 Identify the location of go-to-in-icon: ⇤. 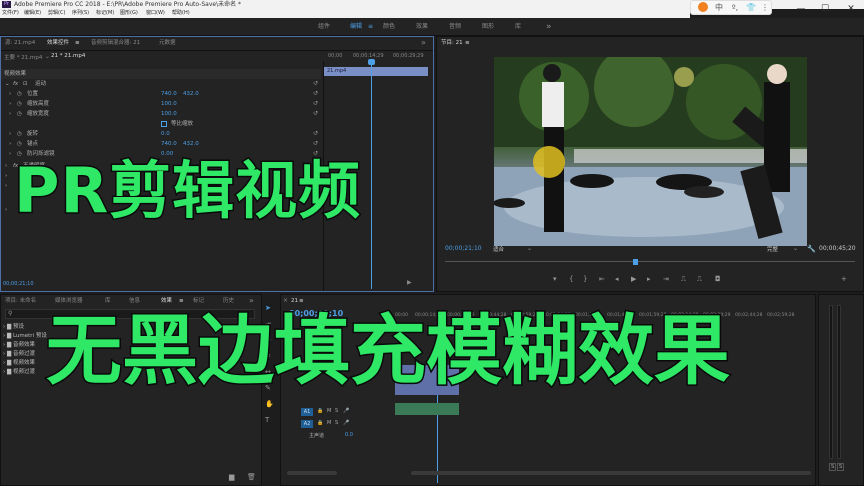
(602, 279).